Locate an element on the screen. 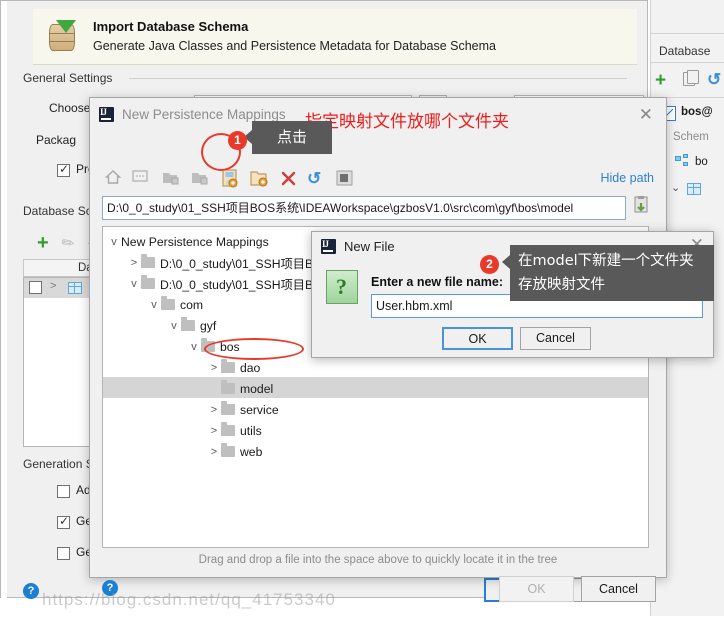  db-item-schema: bo is located at coordinates (701, 162).